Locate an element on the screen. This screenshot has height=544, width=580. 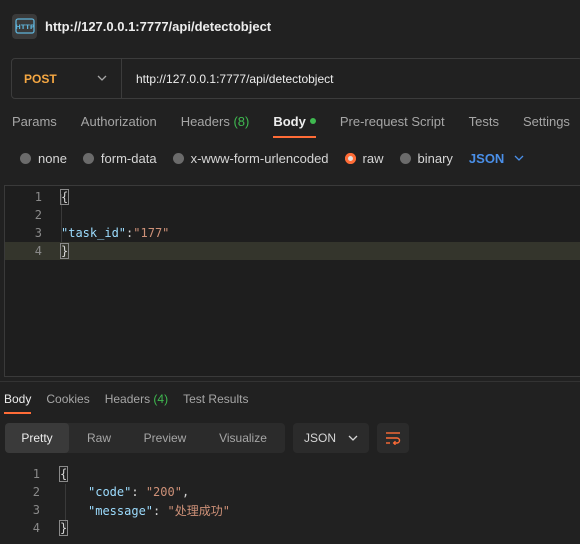
view-pretty: Pretty is located at coordinates (37, 438).